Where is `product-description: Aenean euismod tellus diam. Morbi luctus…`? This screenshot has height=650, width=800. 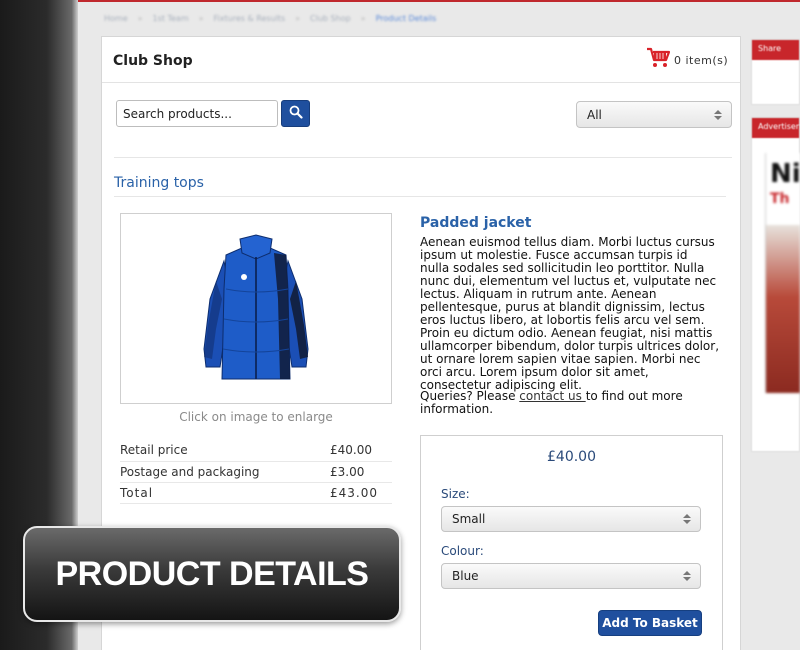 product-description: Aenean euismod tellus diam. Morbi luctus… is located at coordinates (570, 313).